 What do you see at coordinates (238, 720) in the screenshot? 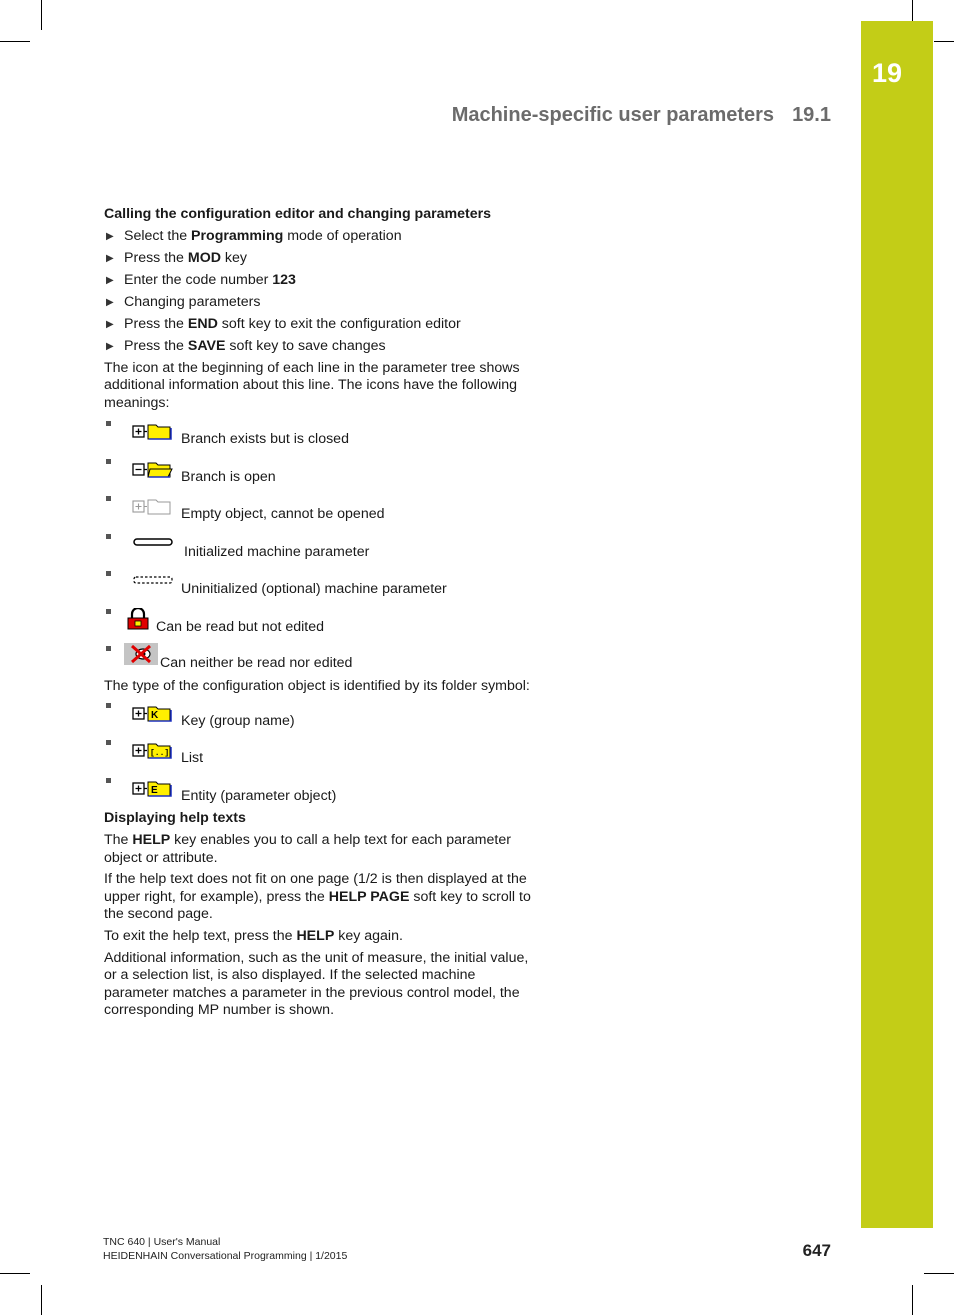
I see `type-label: Key (group name)` at bounding box center [238, 720].